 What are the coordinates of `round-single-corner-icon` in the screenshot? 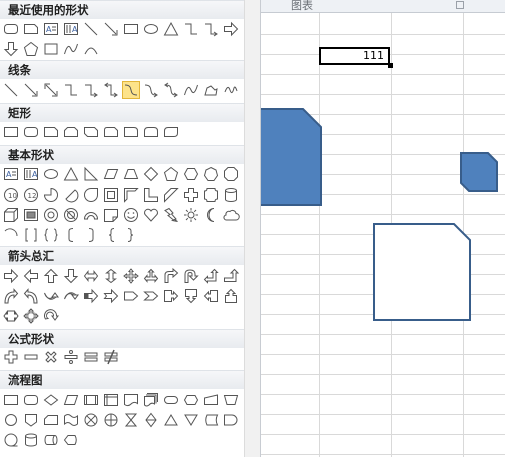 It's located at (131, 132).